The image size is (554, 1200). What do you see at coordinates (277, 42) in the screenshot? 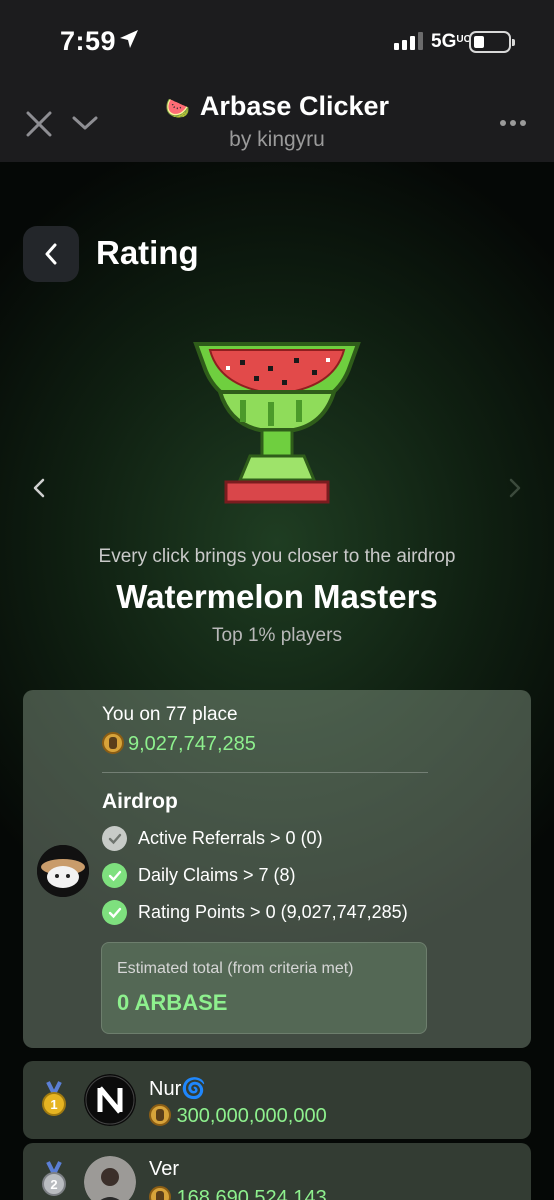
I see `status-bar: 7:59 5GUC` at bounding box center [277, 42].